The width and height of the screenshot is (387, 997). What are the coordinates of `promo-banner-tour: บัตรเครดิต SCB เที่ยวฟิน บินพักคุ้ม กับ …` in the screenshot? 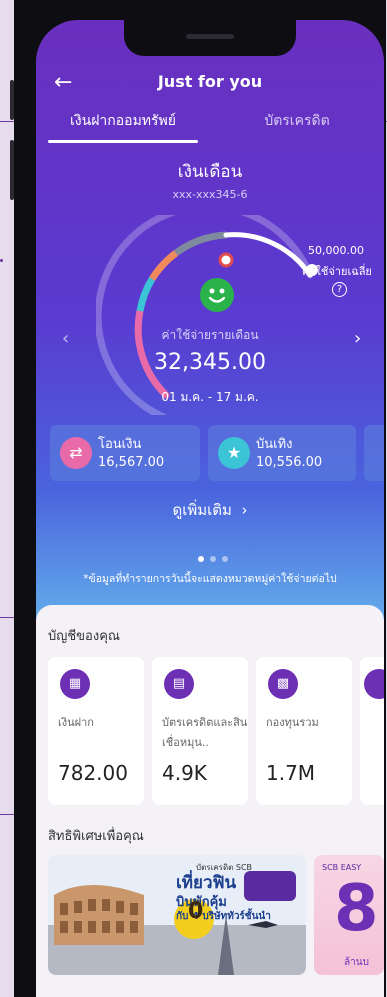 It's located at (177, 915).